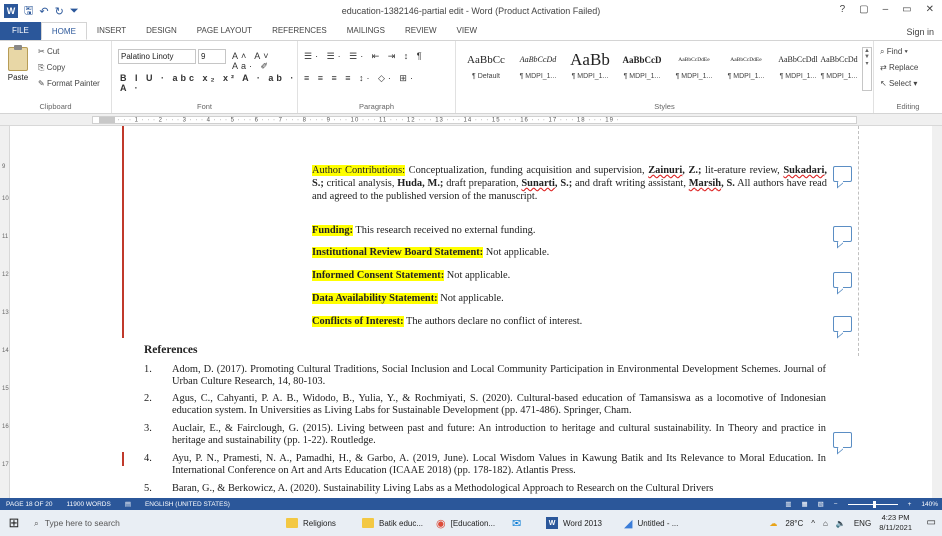 The image size is (942, 536). Describe the element at coordinates (187, 504) in the screenshot. I see `language-indicator: ENGLISH (UNITED STATES)` at that location.